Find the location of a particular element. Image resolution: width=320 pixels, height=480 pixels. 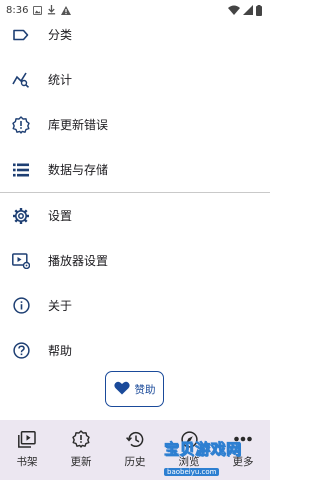

gear-icon is located at coordinates (21, 216).